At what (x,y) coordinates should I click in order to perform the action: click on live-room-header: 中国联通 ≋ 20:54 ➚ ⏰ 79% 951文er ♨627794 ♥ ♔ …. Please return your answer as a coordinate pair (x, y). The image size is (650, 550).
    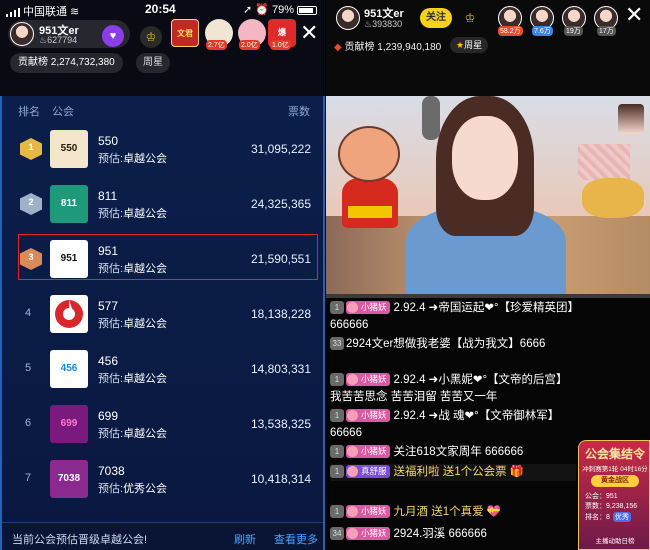
    Looking at the image, I should click on (162, 48).